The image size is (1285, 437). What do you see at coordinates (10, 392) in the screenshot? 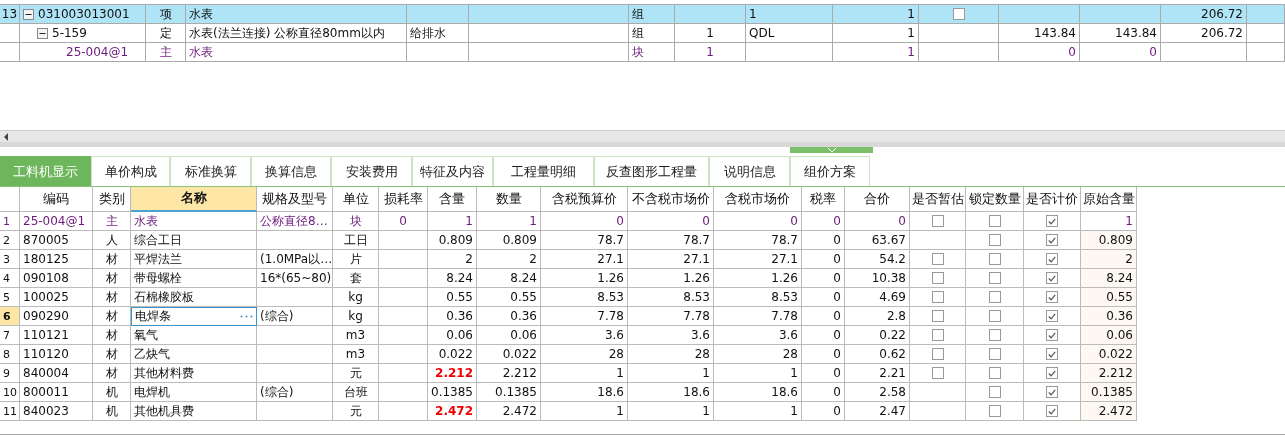
I see `row-number: 10` at bounding box center [10, 392].